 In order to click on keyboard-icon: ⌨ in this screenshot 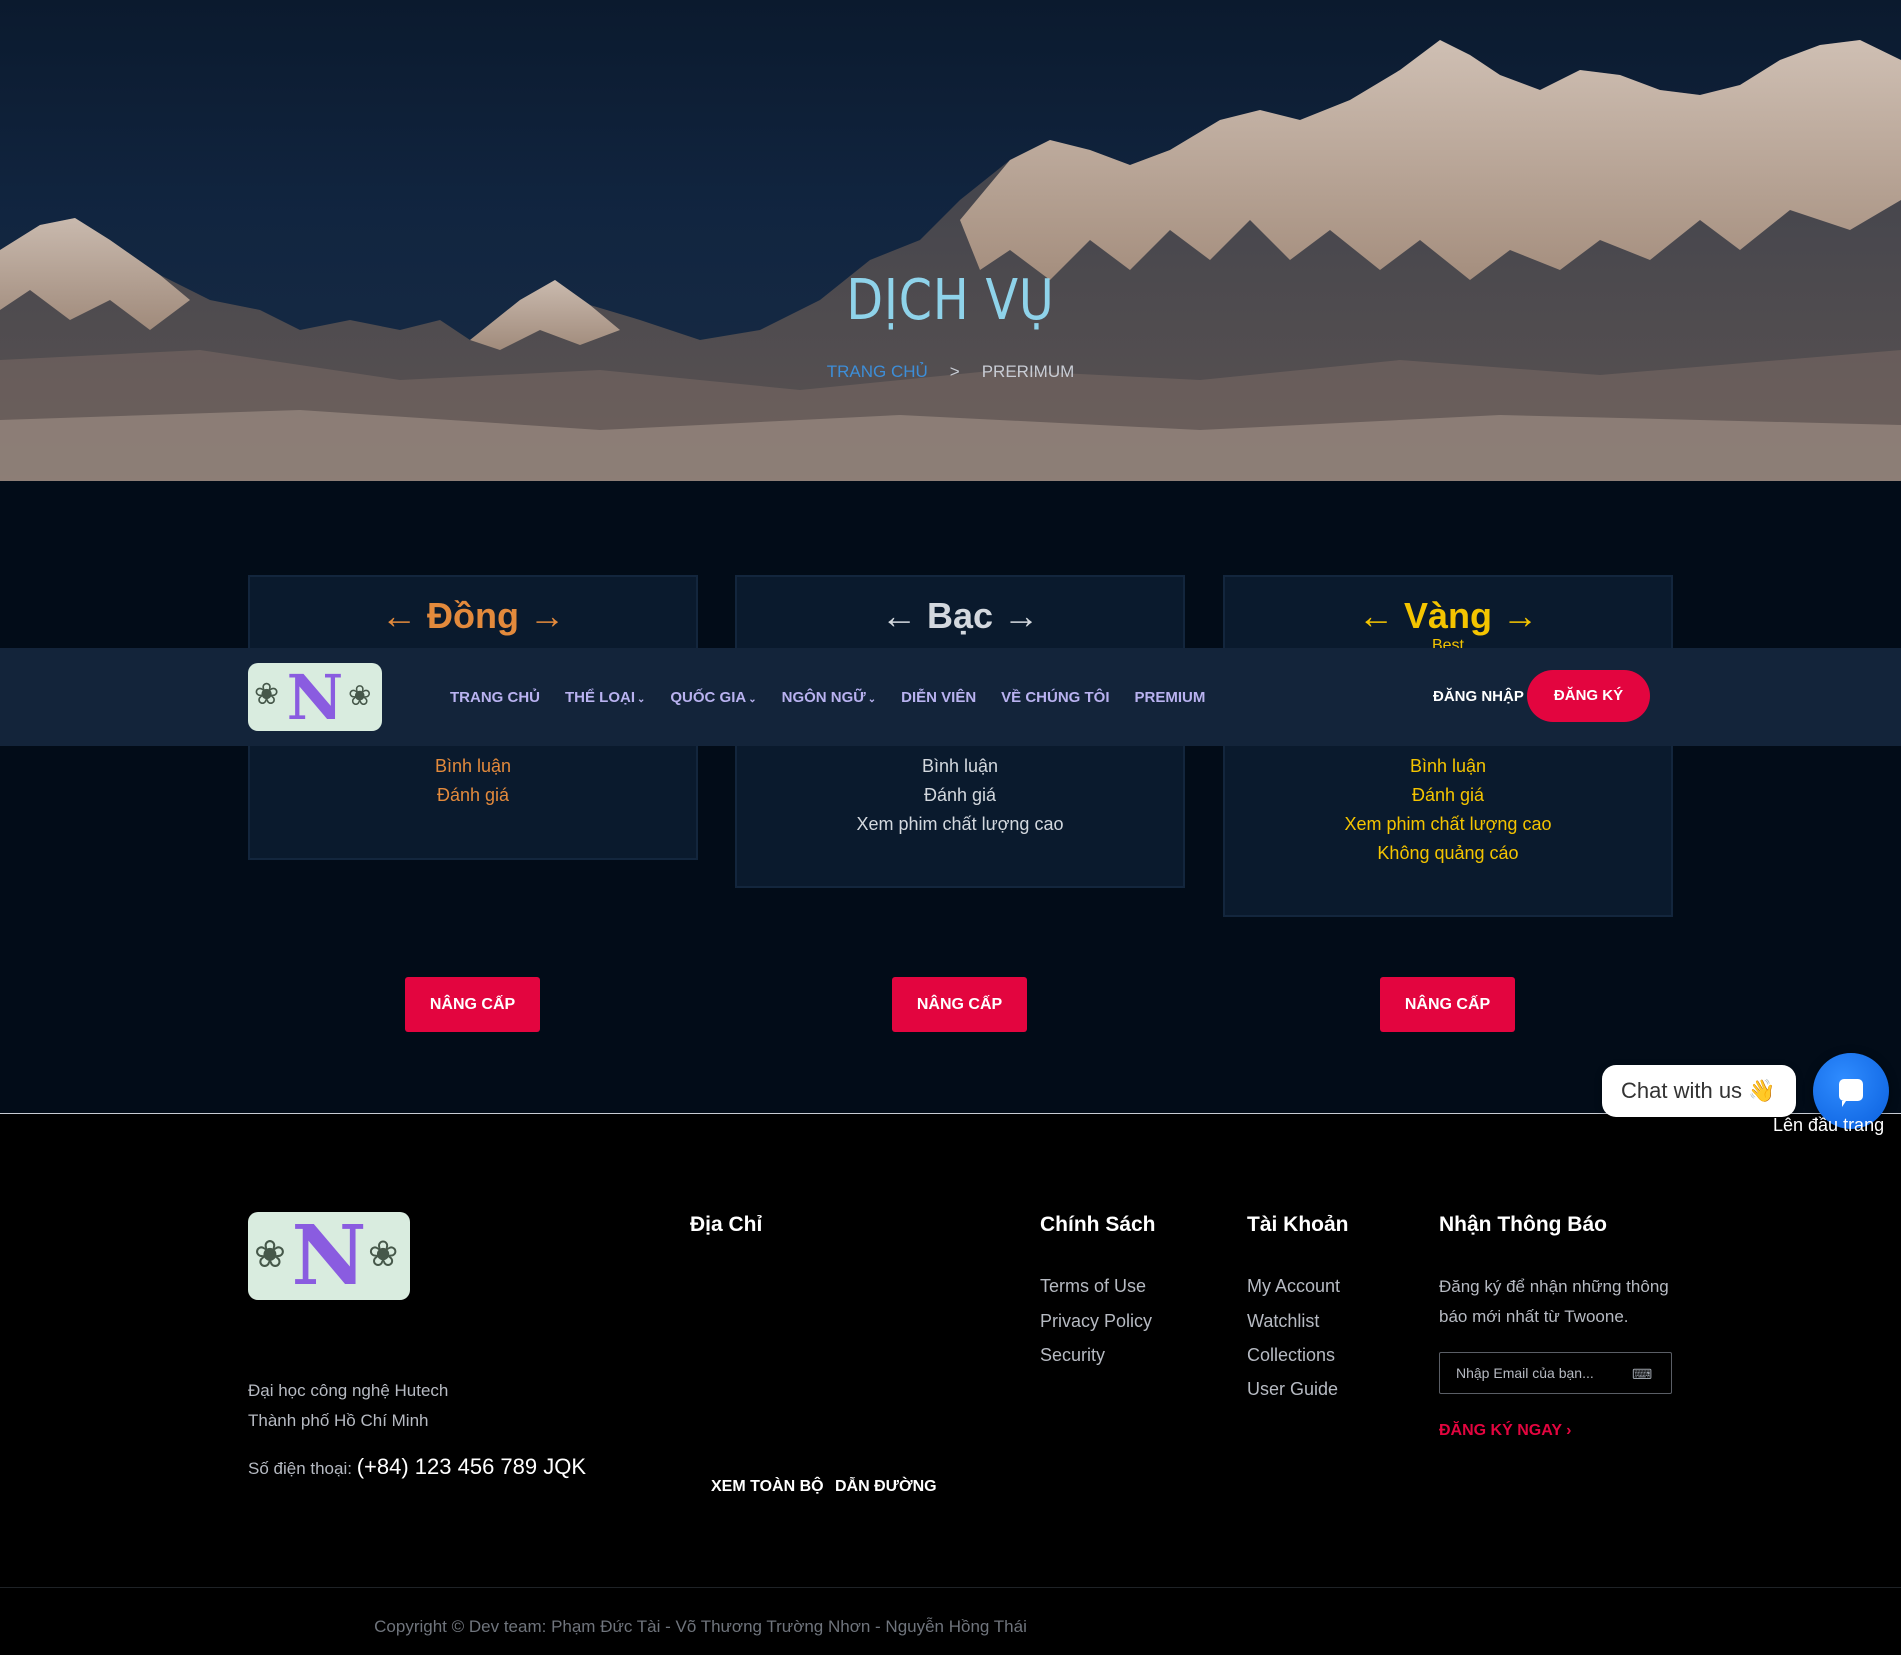, I will do `click(1642, 1374)`.